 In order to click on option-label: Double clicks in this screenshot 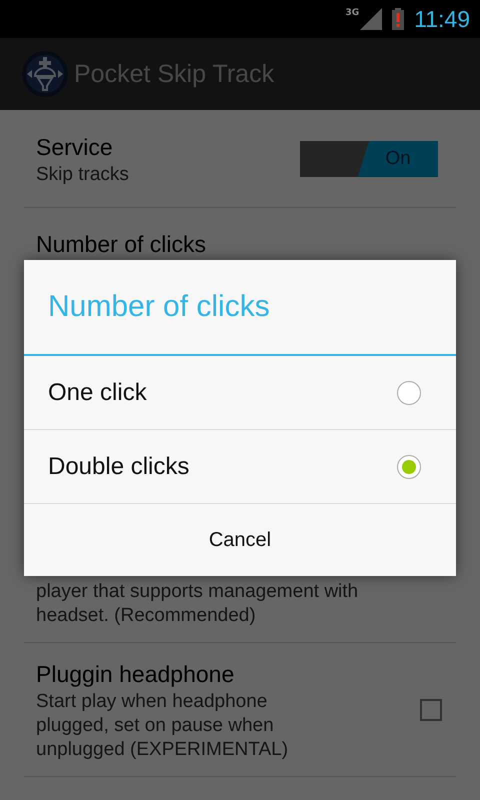, I will do `click(119, 466)`.